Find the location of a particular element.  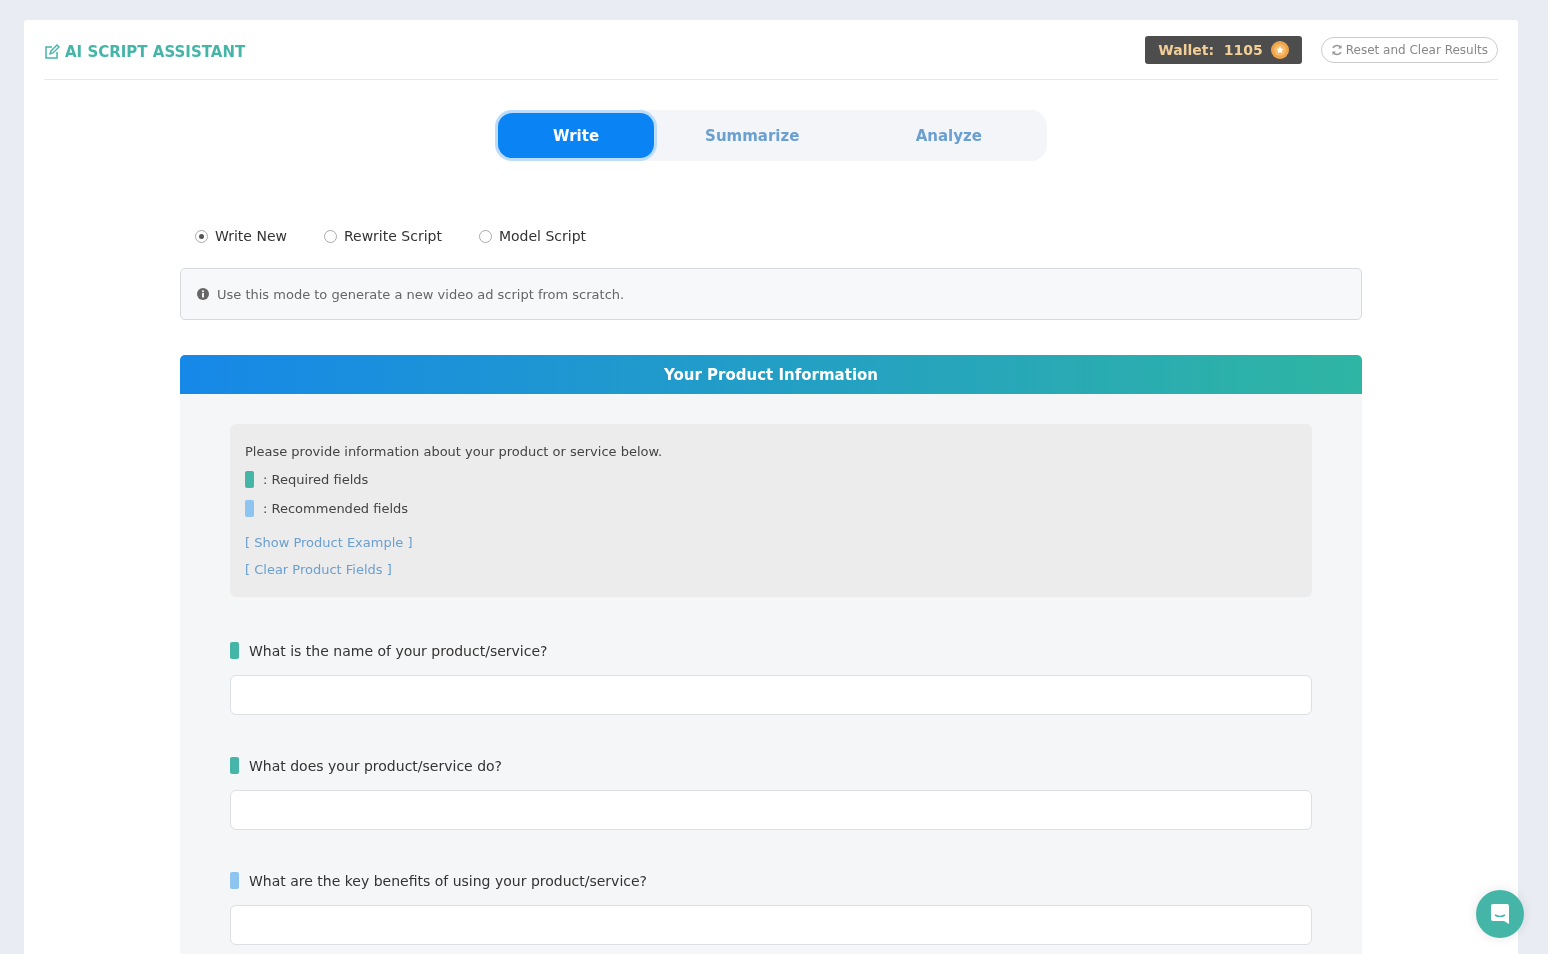

chat-icon is located at coordinates (1500, 914).